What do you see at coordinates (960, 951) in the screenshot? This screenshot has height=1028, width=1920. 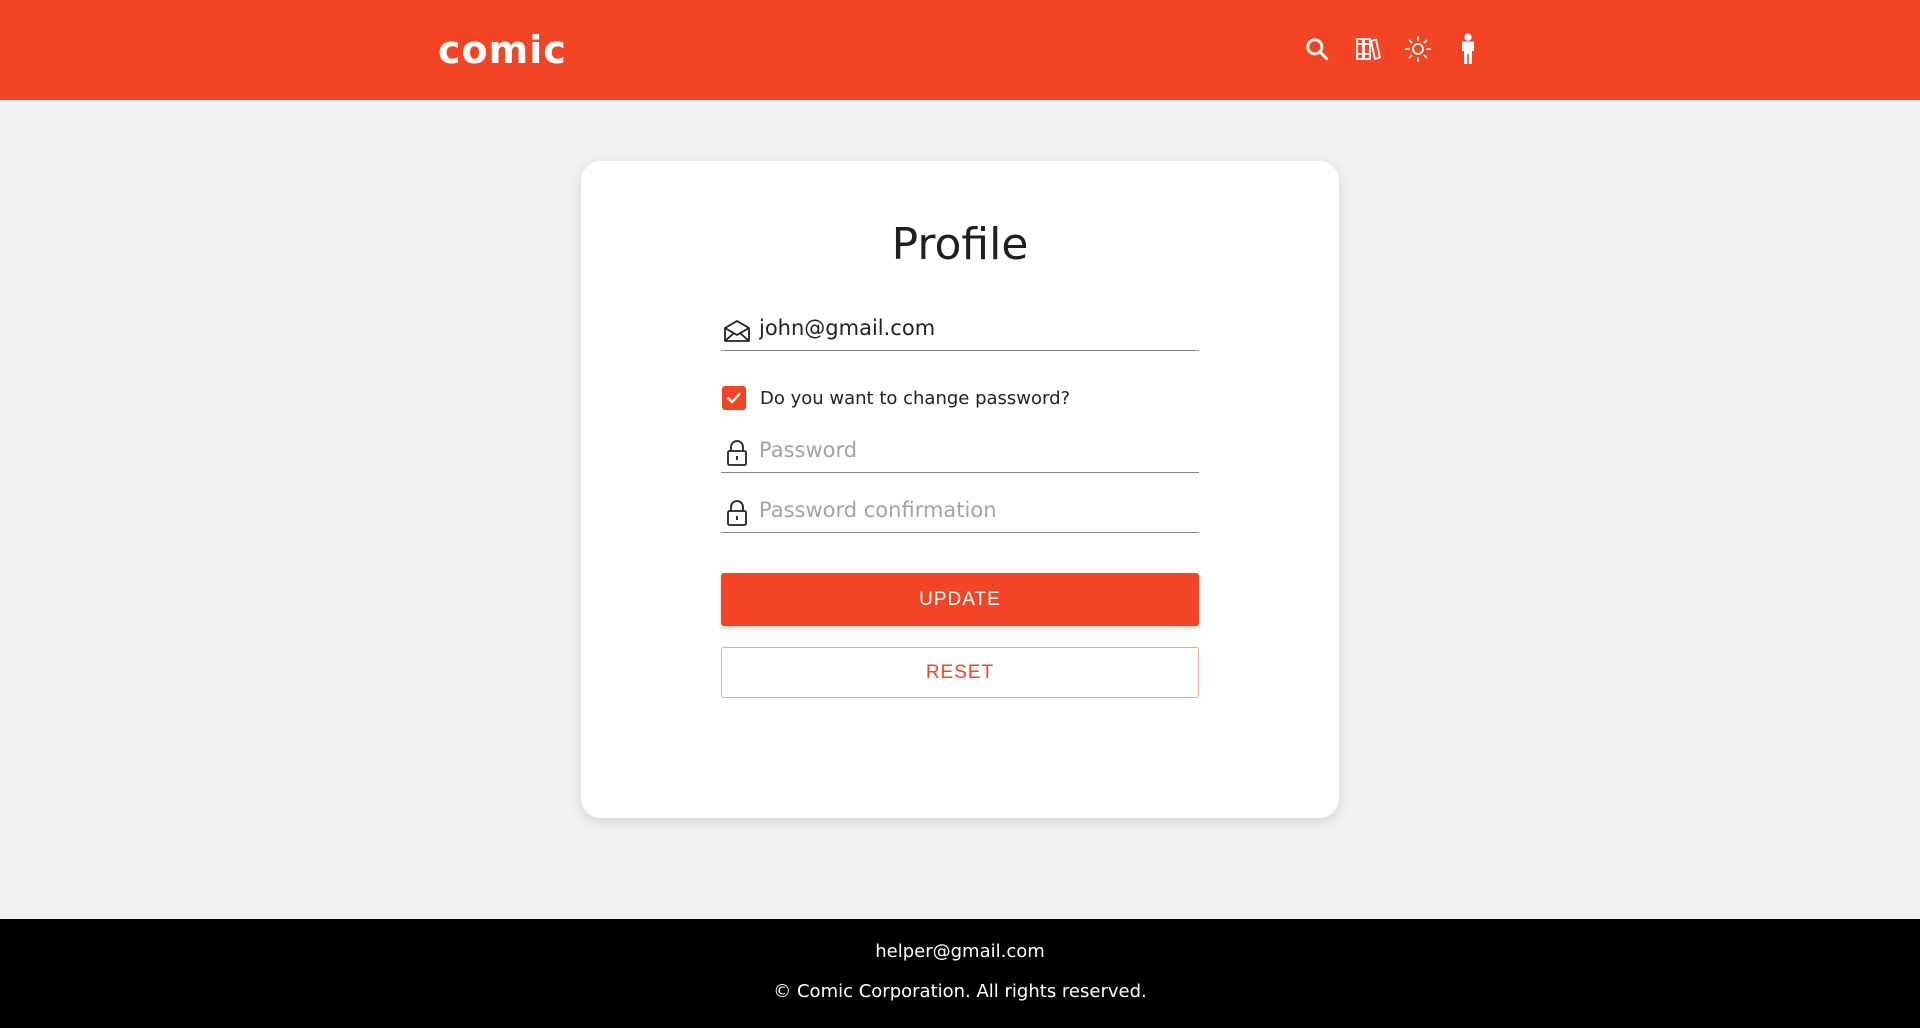 I see `footer-email: helper@gmail.com` at bounding box center [960, 951].